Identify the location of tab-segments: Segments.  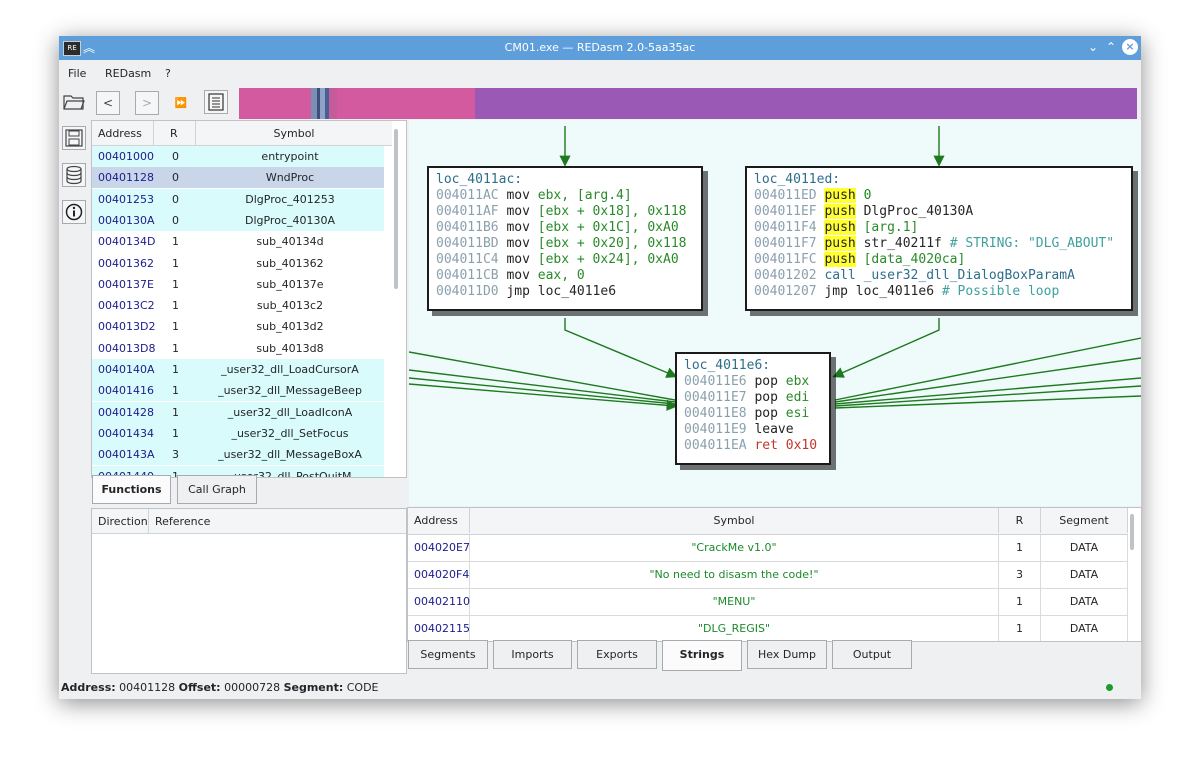
(448, 654).